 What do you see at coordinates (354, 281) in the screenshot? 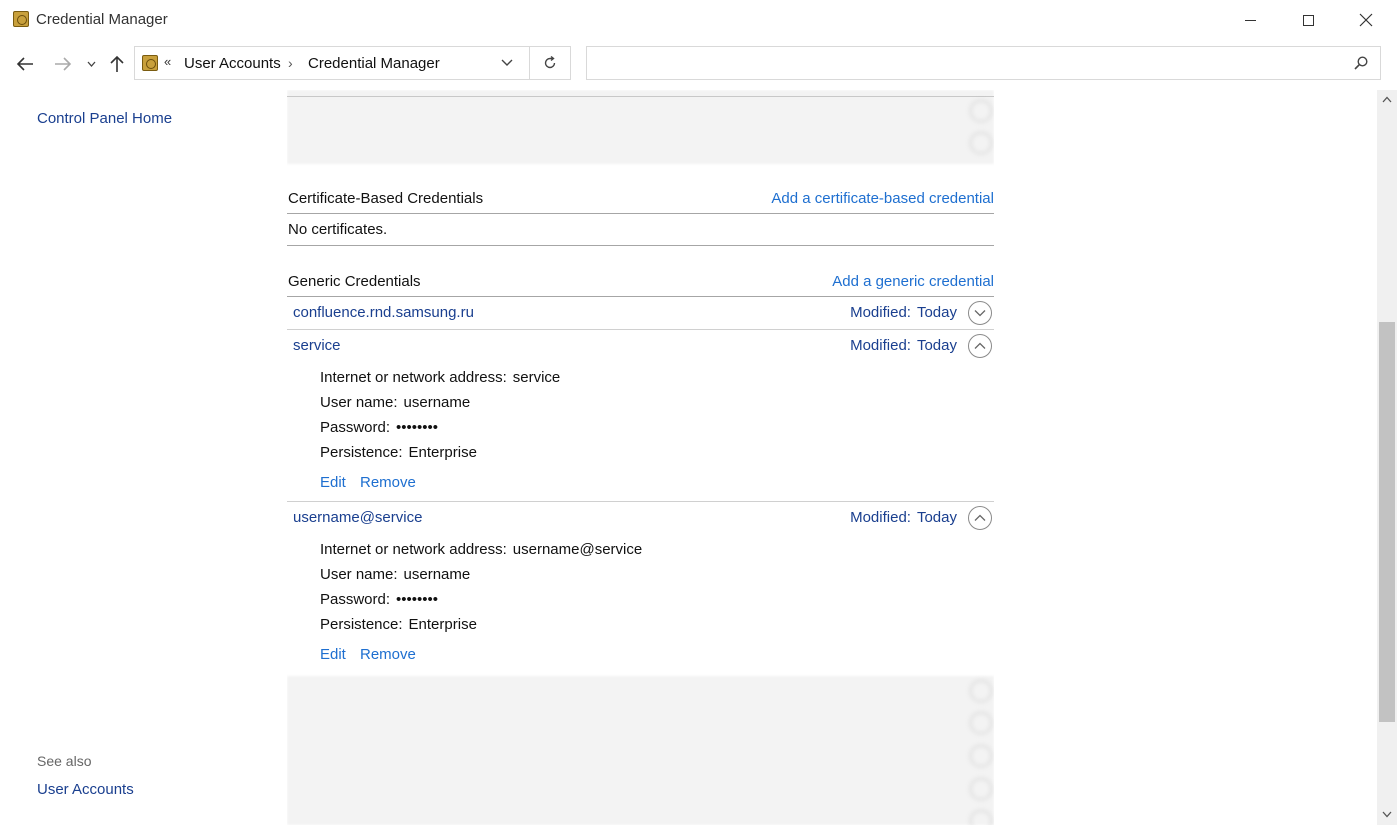
I see `section-title: Generic Credentials` at bounding box center [354, 281].